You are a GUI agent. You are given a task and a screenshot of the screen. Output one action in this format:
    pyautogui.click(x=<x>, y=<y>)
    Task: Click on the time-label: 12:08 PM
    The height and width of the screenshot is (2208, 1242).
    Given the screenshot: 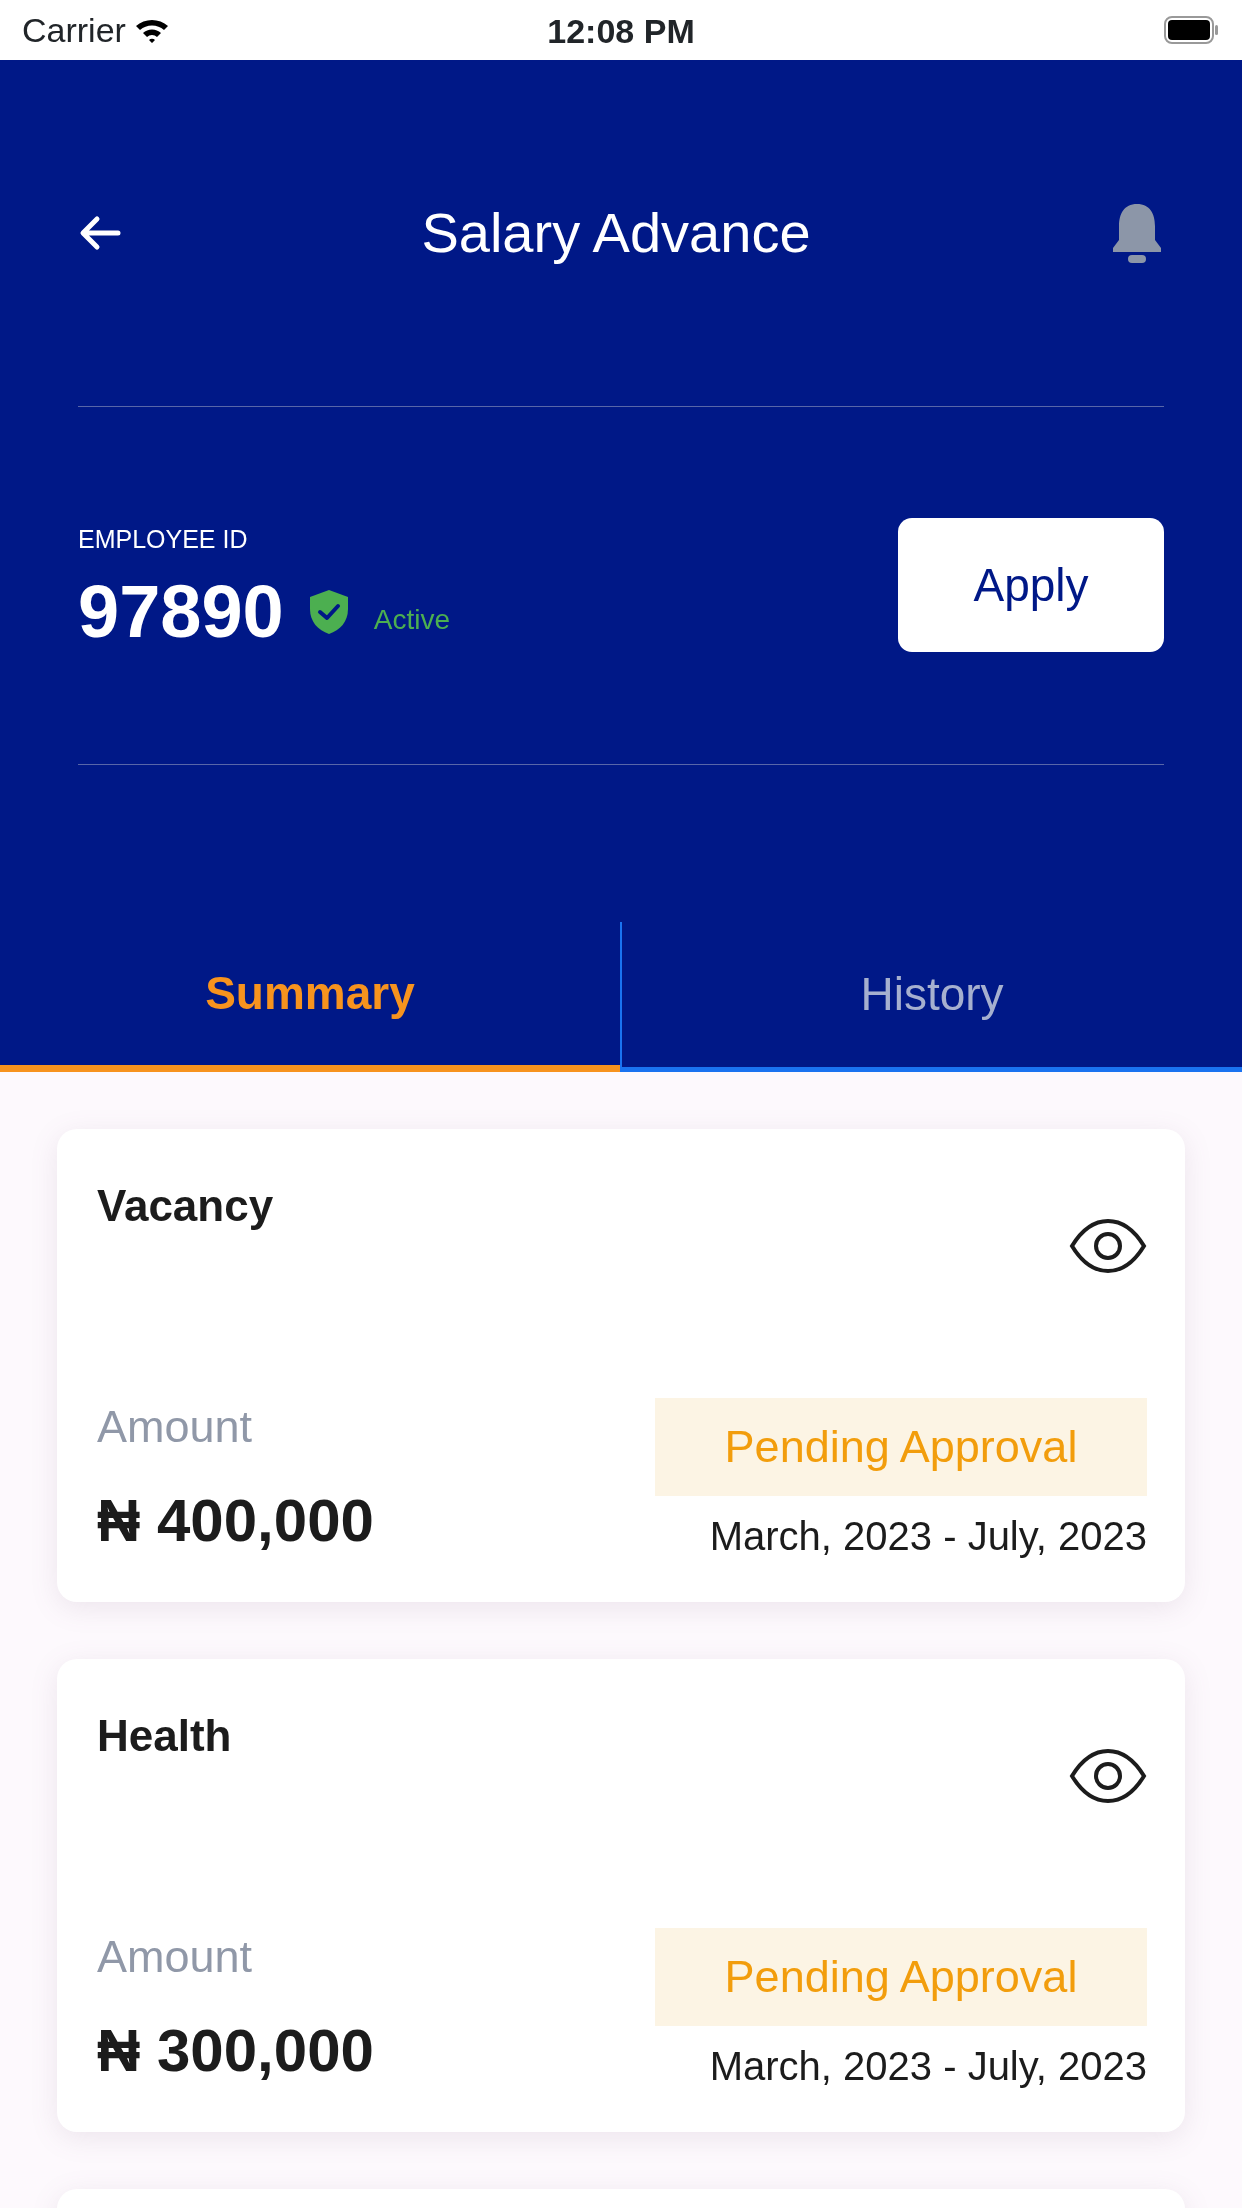 What is the action you would take?
    pyautogui.click(x=621, y=31)
    